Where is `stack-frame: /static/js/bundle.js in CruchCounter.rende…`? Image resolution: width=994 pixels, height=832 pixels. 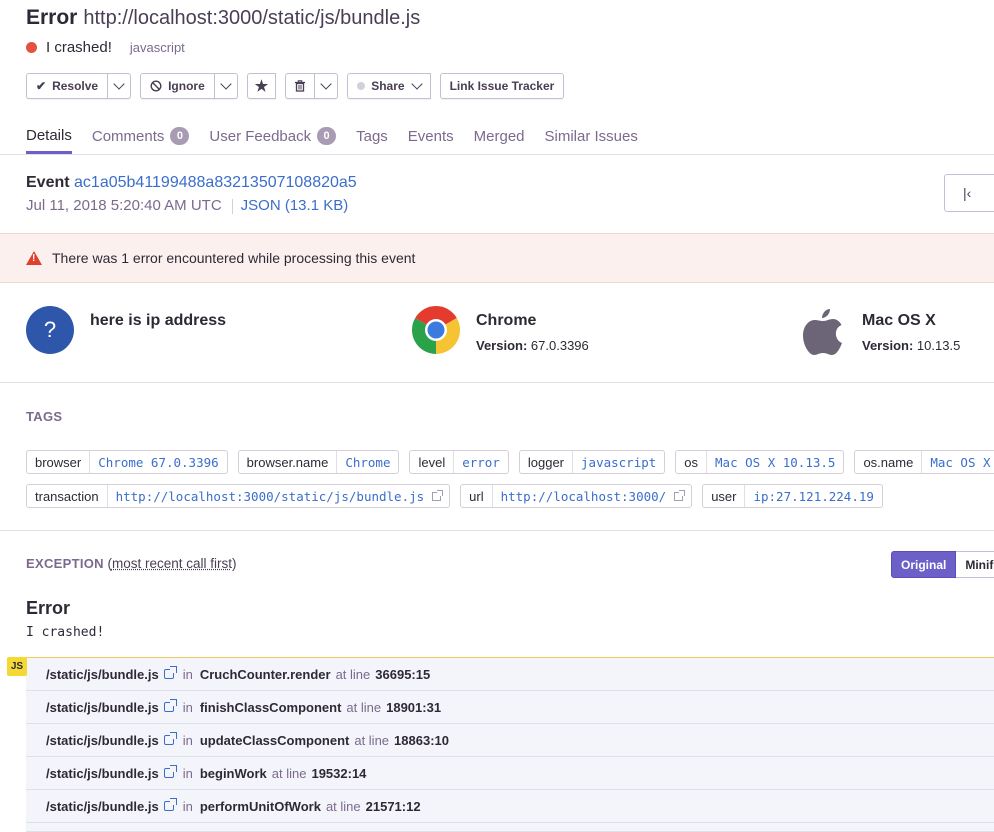
stack-frame: /static/js/bundle.js in CruchCounter.rende… is located at coordinates (510, 674).